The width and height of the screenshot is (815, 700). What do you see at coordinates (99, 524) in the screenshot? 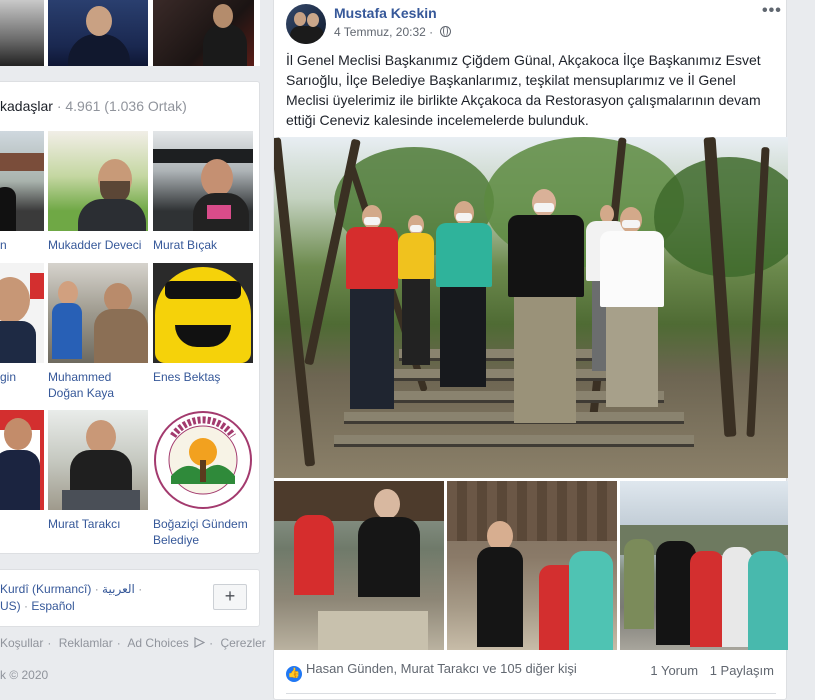
I see `friend-name: Murat Tarakcı` at bounding box center [99, 524].